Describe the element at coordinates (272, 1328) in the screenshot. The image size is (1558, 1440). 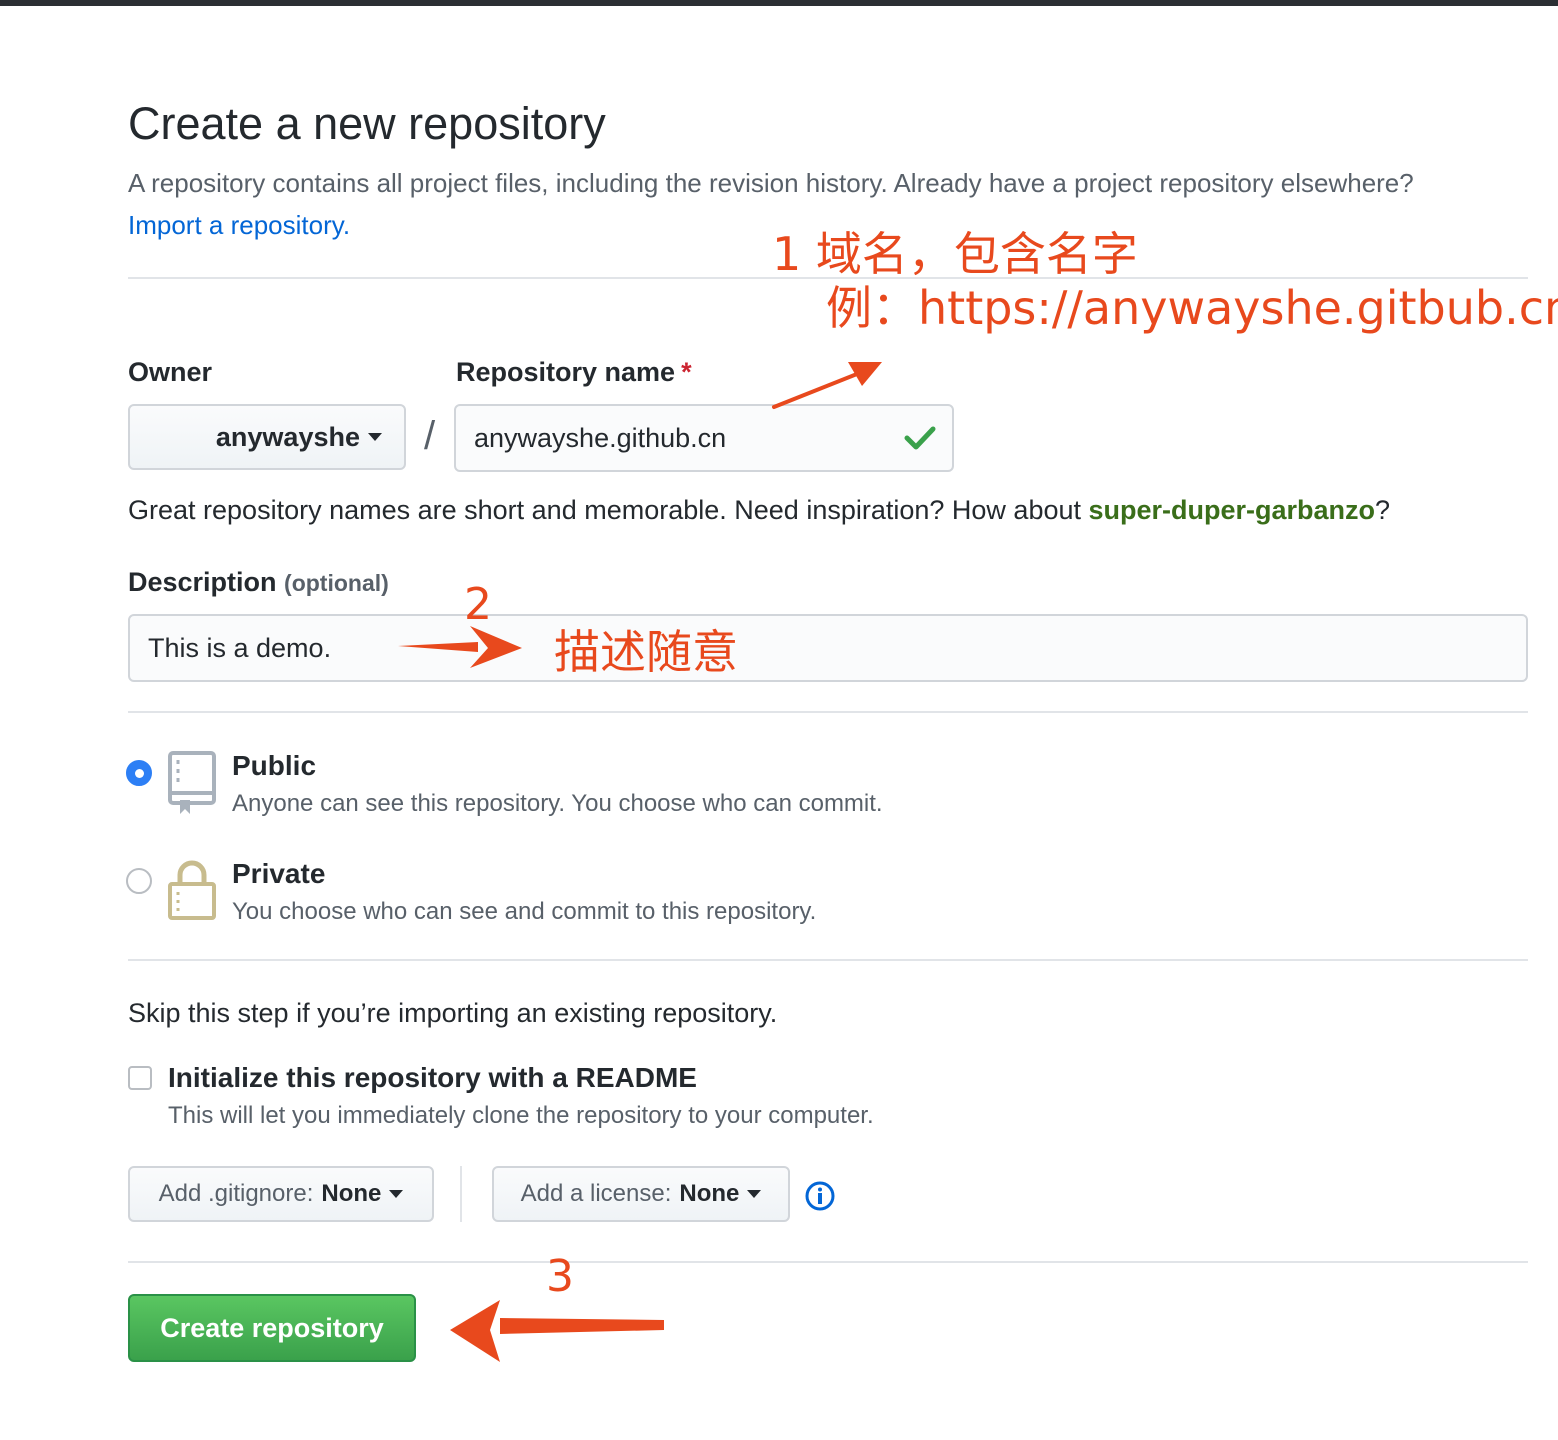
I see `create-repository-button: Create repository` at that location.